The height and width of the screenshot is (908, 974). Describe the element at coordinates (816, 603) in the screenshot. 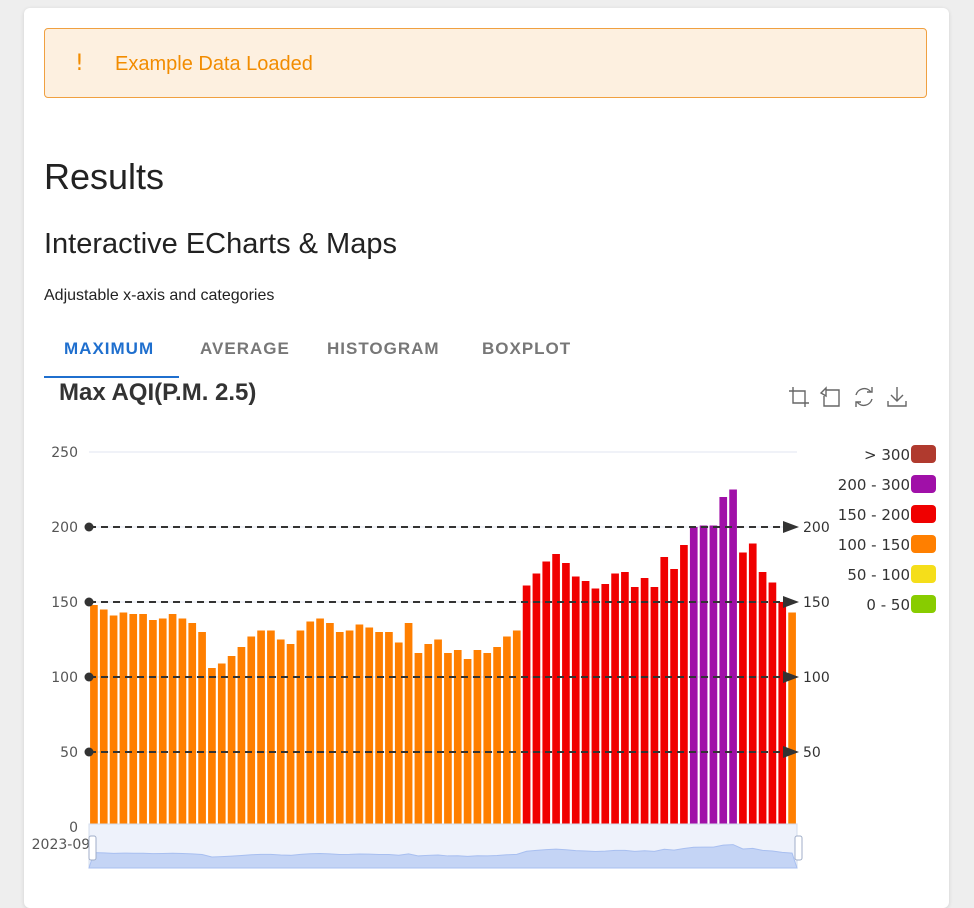

I see `mark-line-label: 150` at that location.